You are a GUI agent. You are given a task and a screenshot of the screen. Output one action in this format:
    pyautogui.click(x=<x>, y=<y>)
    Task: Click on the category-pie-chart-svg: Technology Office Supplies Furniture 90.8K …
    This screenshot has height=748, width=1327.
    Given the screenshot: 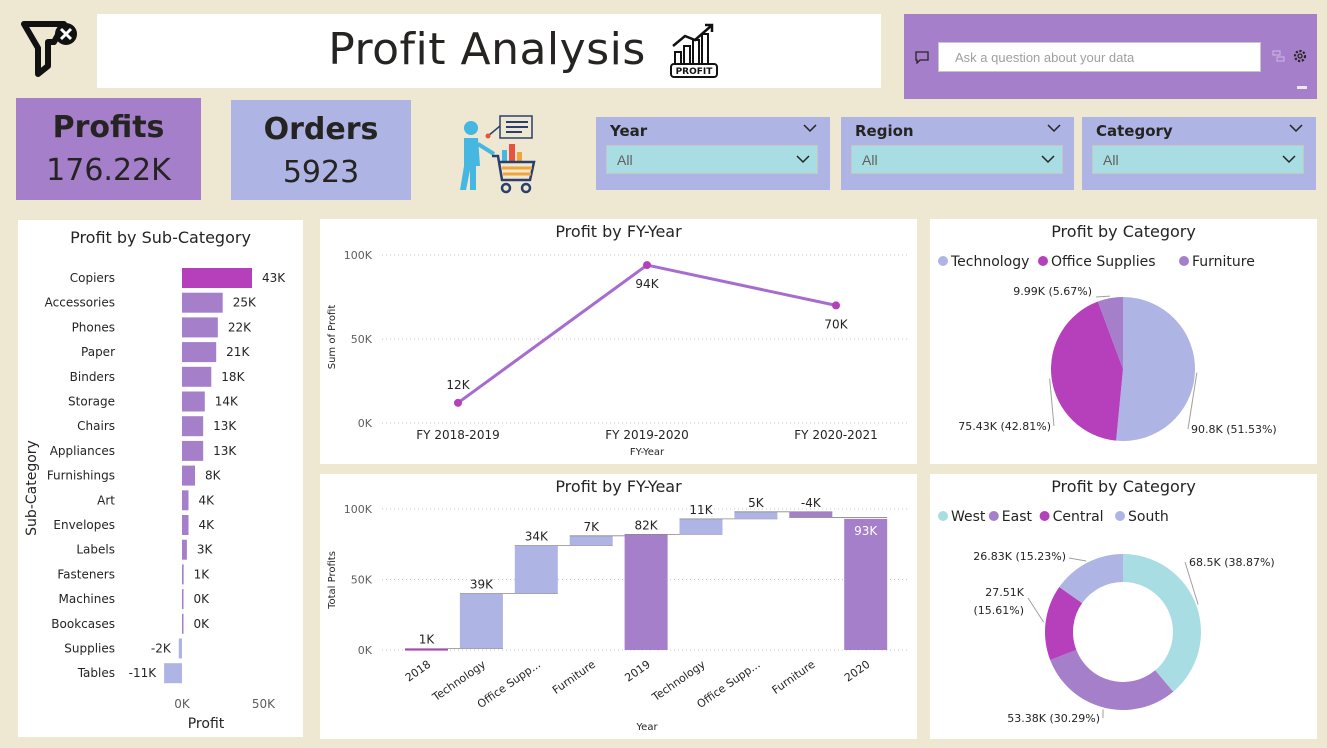 What is the action you would take?
    pyautogui.click(x=1107, y=347)
    